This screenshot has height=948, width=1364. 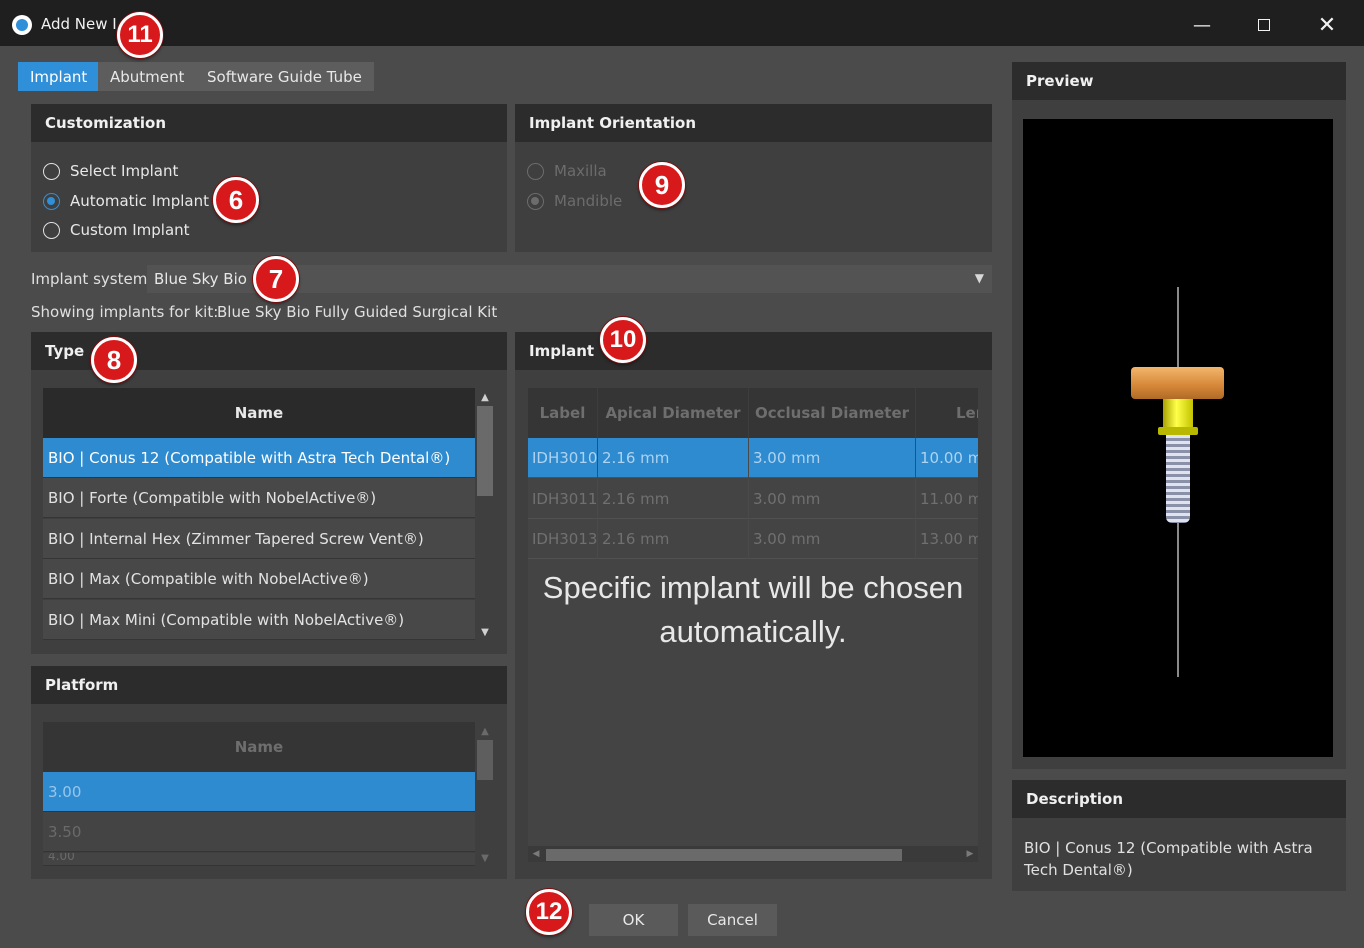 What do you see at coordinates (1178, 413) in the screenshot?
I see `implant-abutment-model` at bounding box center [1178, 413].